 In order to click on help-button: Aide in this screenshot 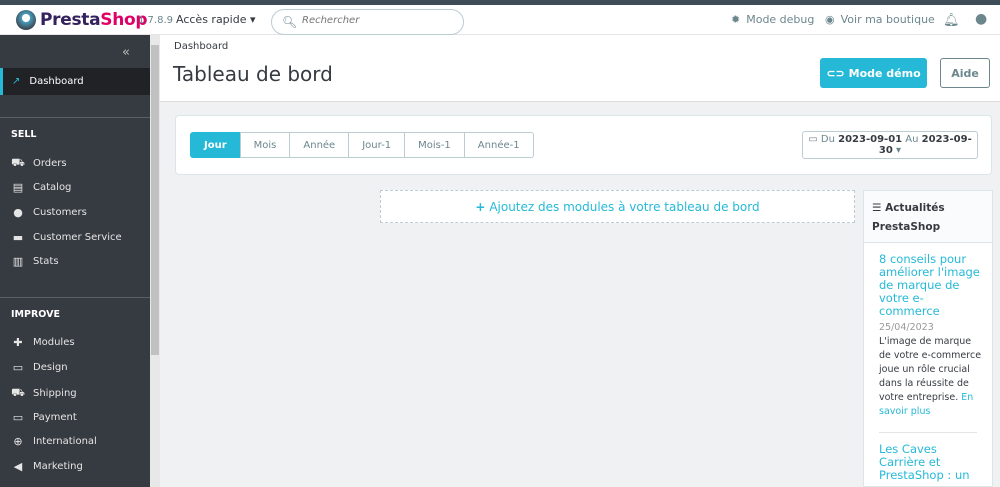, I will do `click(965, 73)`.